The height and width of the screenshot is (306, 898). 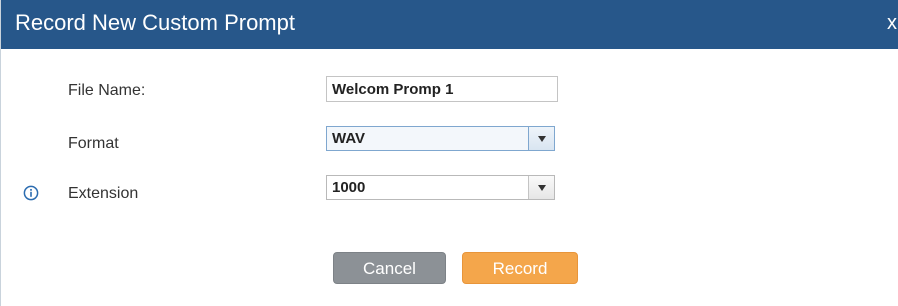 I want to click on extension-select: 1000, so click(x=440, y=187).